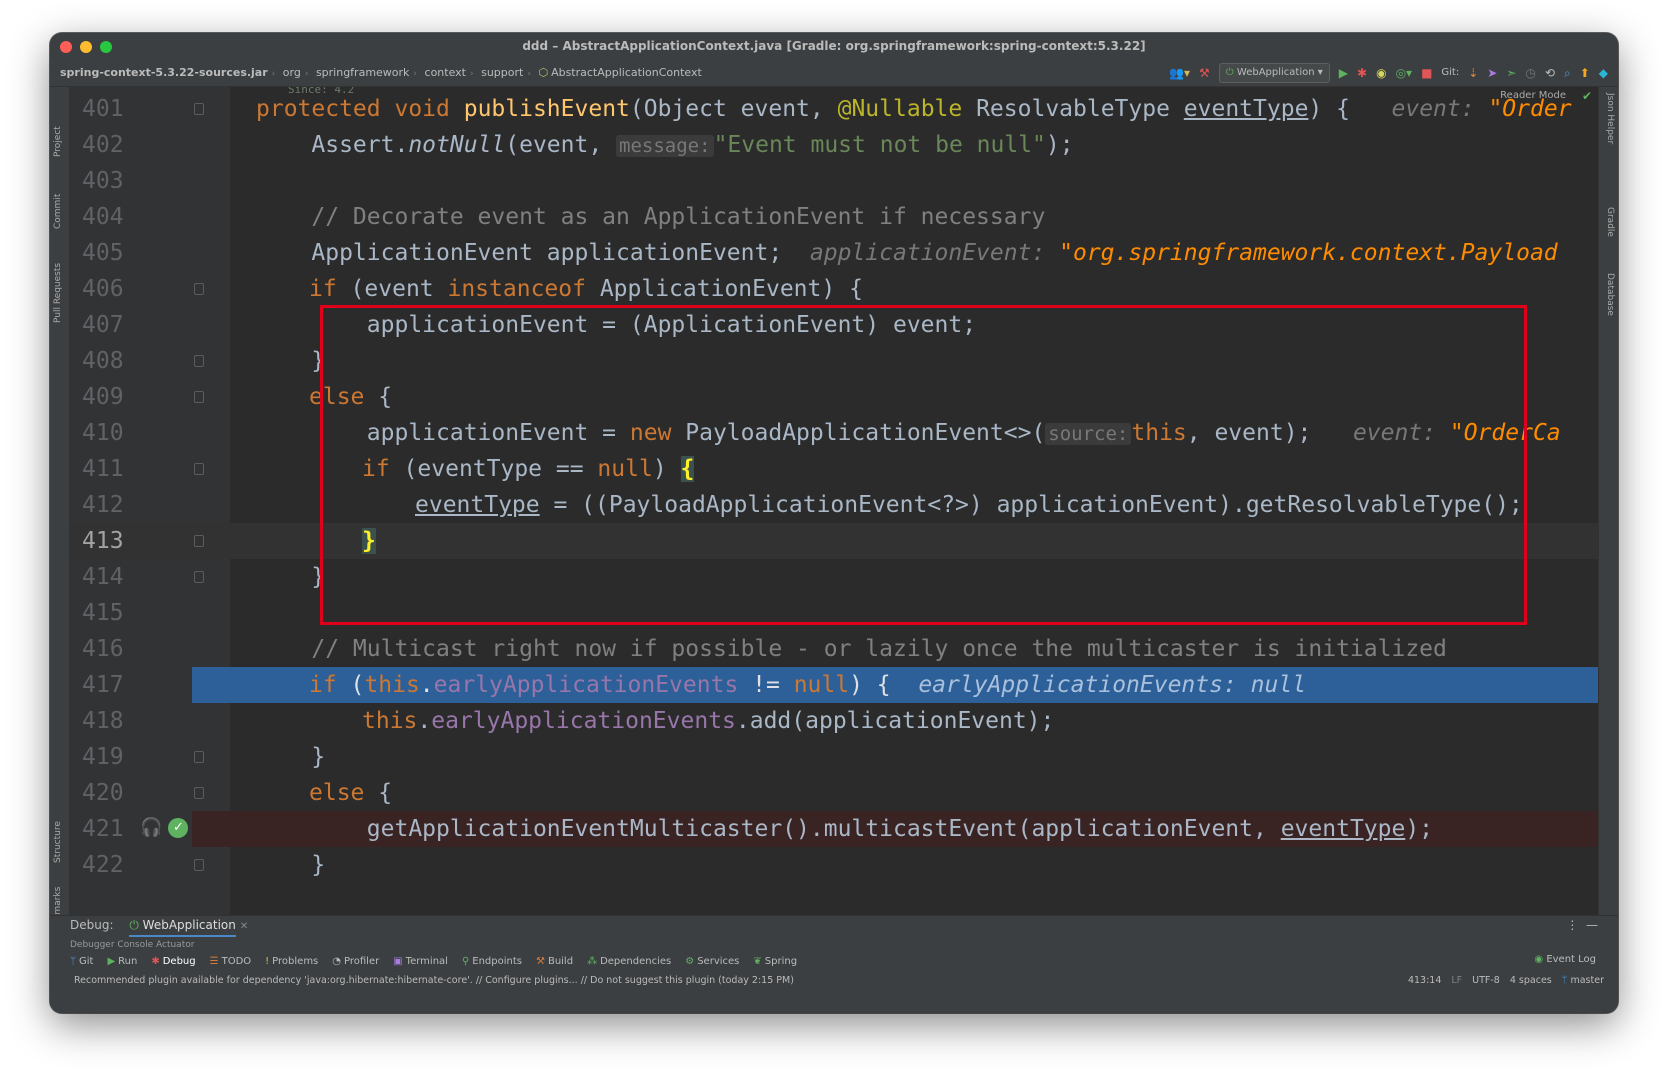 The height and width of the screenshot is (1080, 1670). Describe the element at coordinates (445, 72) in the screenshot. I see `breadcrumb-context: context` at that location.